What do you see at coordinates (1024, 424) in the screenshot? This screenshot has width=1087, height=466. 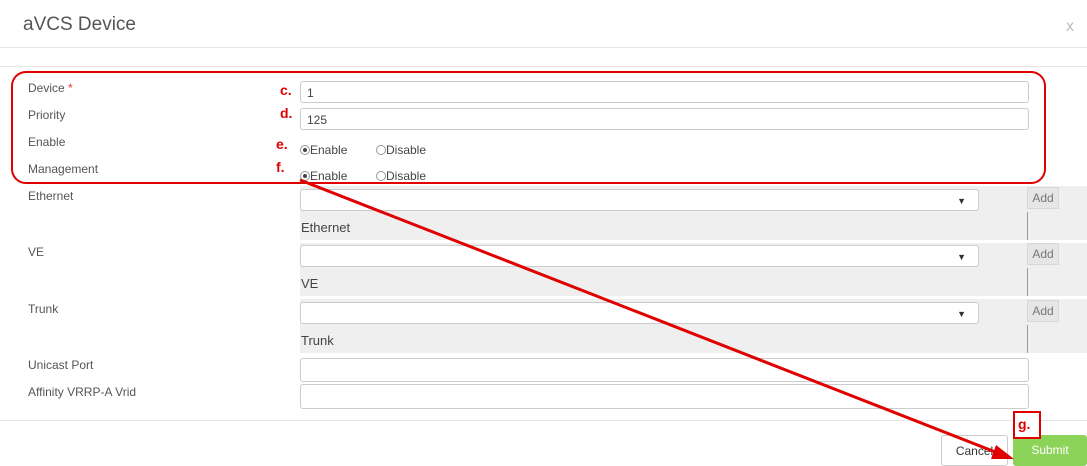 I see `annotation-g: g.` at bounding box center [1024, 424].